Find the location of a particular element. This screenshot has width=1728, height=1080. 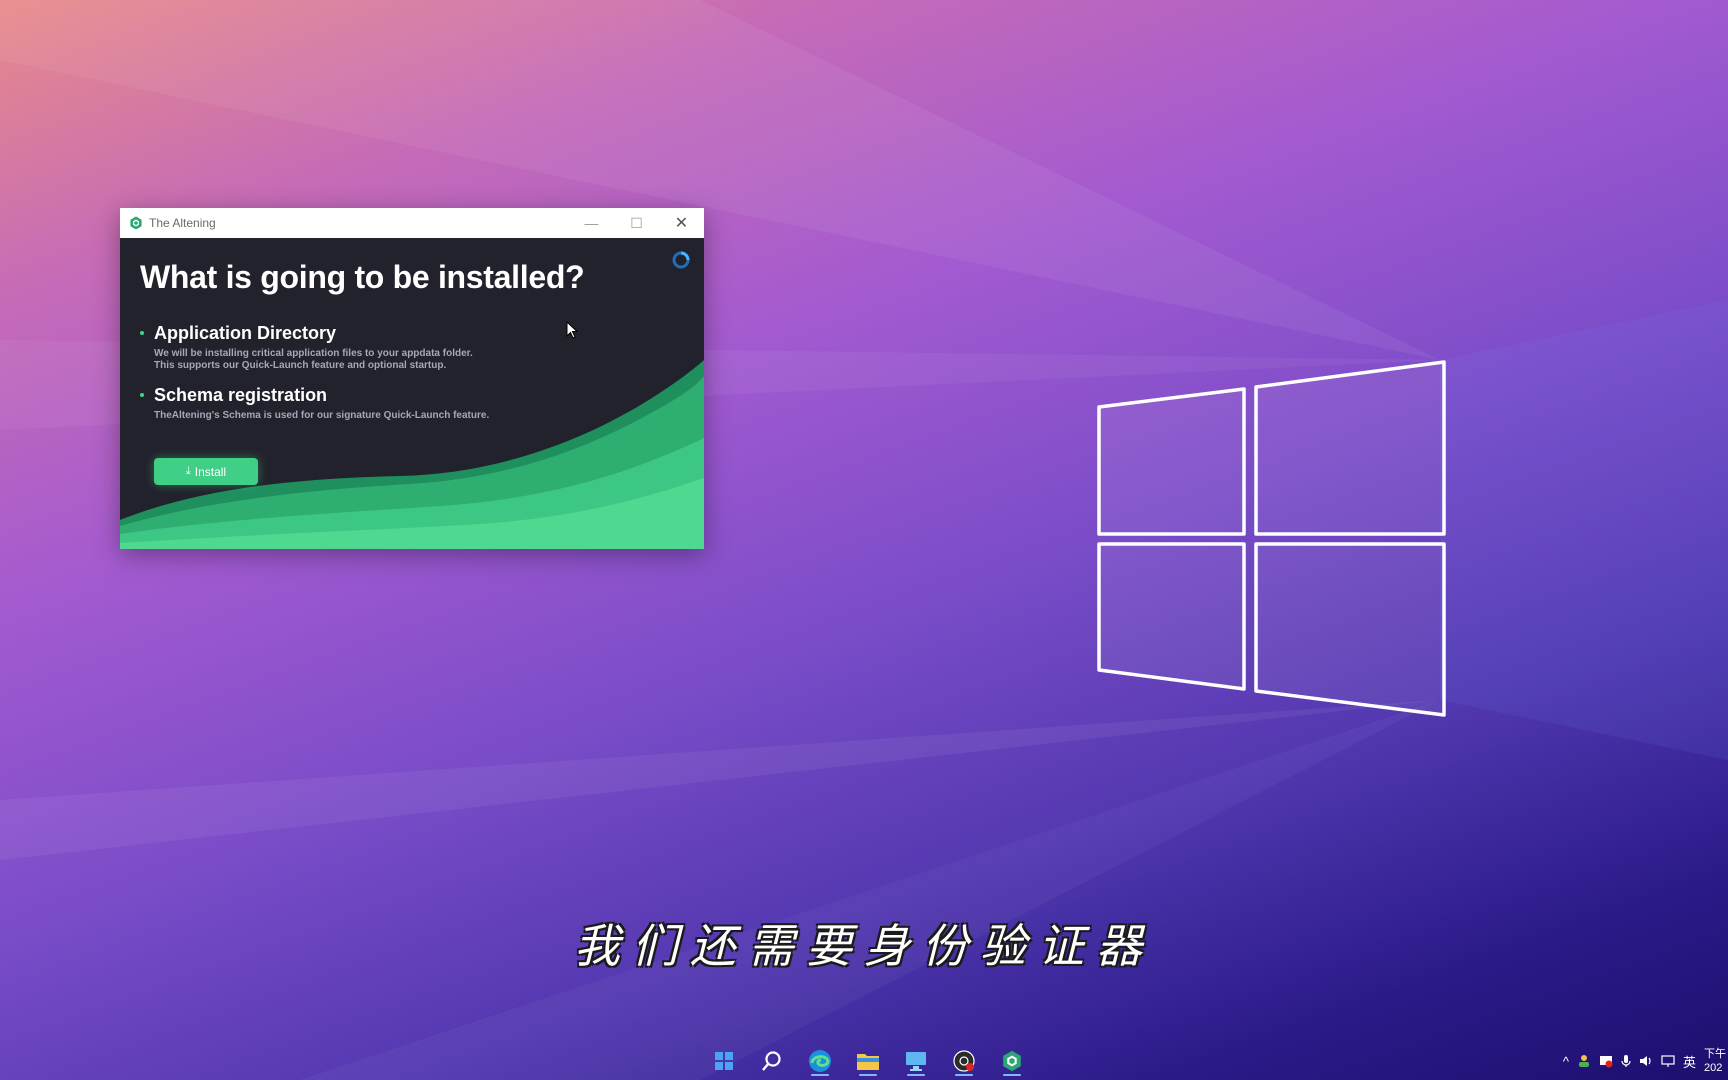

download-icon: ⤓ is located at coordinates (188, 471).